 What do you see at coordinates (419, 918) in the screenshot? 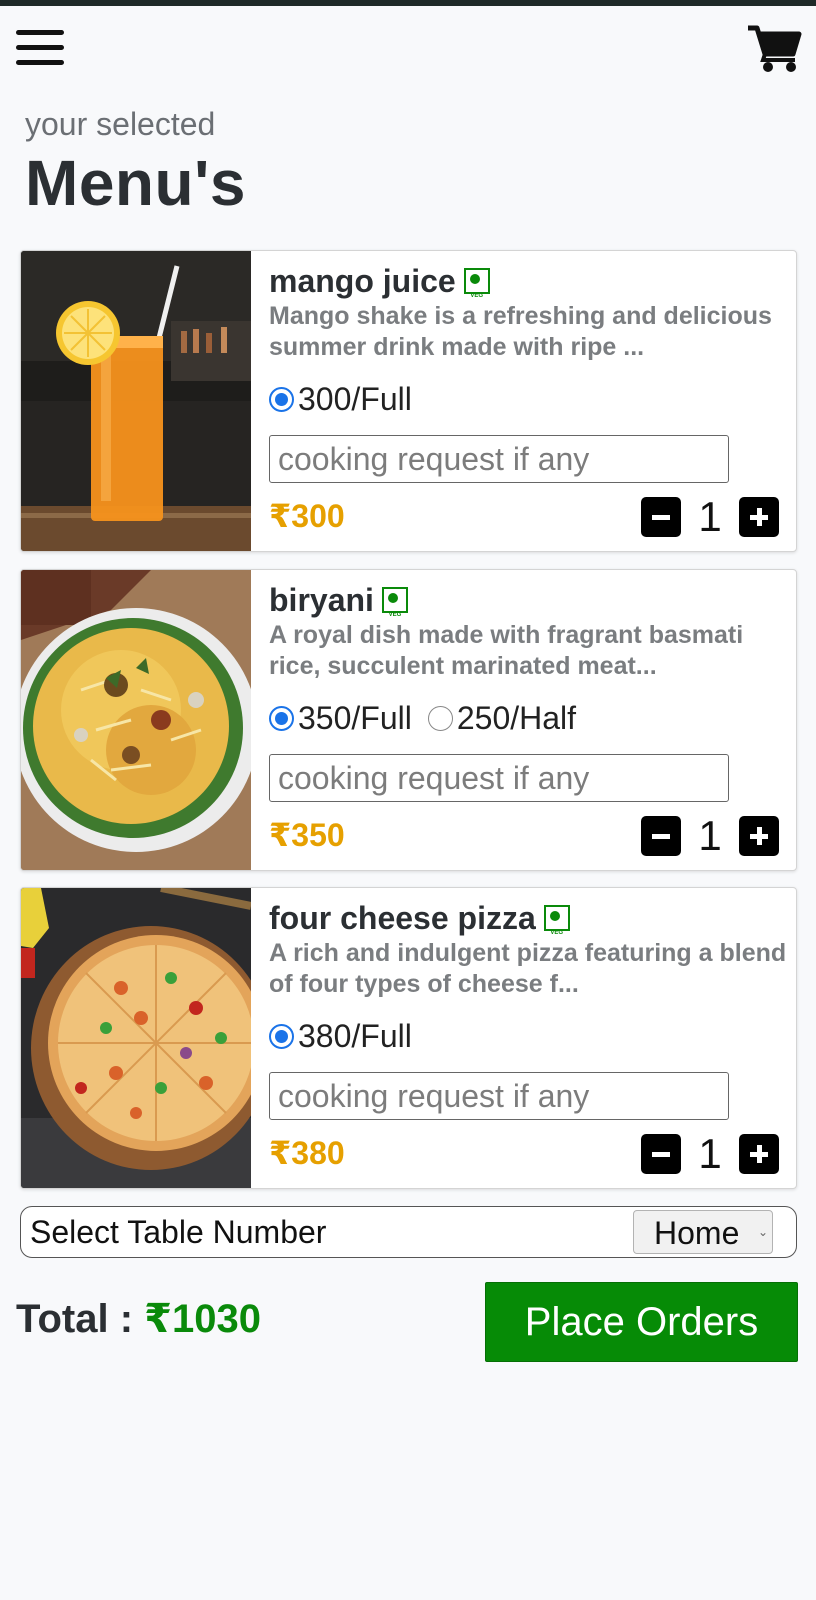
I see `item-name: four cheese pizza VEG` at bounding box center [419, 918].